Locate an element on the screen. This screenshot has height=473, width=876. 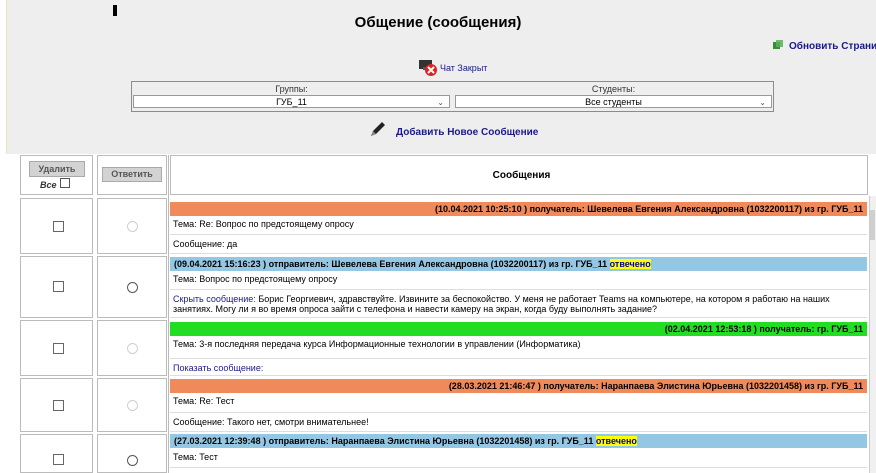
refresh-page-label: Обновить Страни is located at coordinates (832, 46).